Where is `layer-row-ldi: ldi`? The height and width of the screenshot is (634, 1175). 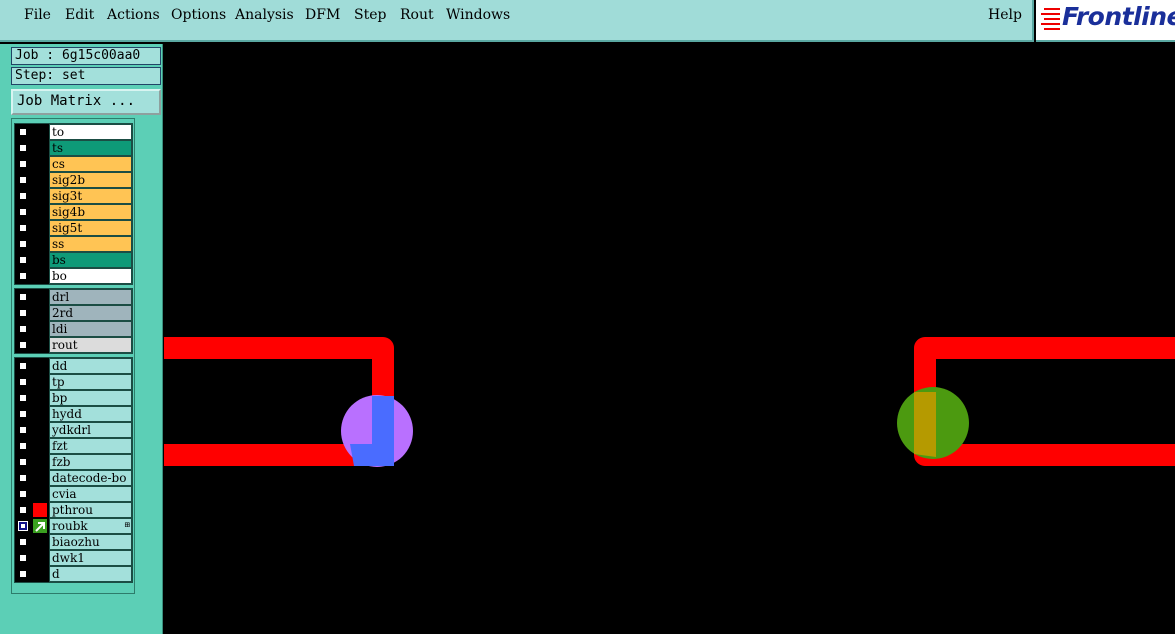 layer-row-ldi: ldi is located at coordinates (73, 329).